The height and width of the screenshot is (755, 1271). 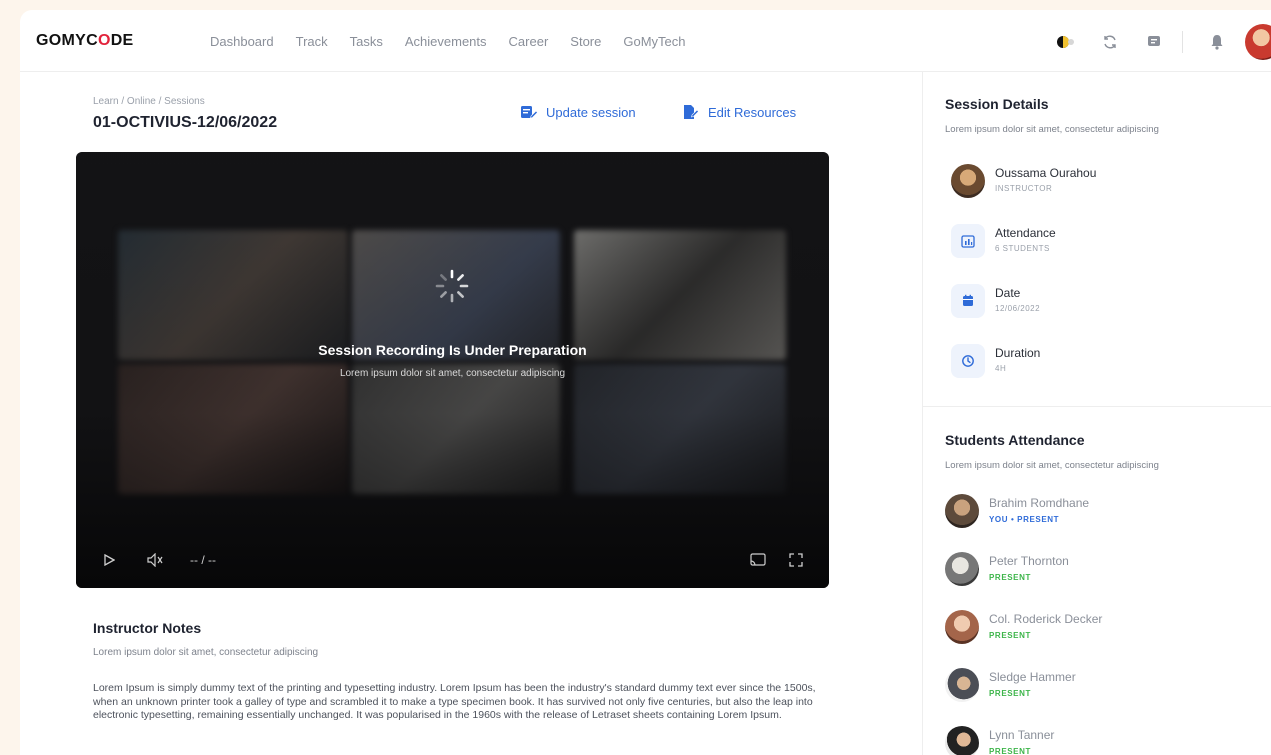 What do you see at coordinates (968, 361) in the screenshot?
I see `clock-icon` at bounding box center [968, 361].